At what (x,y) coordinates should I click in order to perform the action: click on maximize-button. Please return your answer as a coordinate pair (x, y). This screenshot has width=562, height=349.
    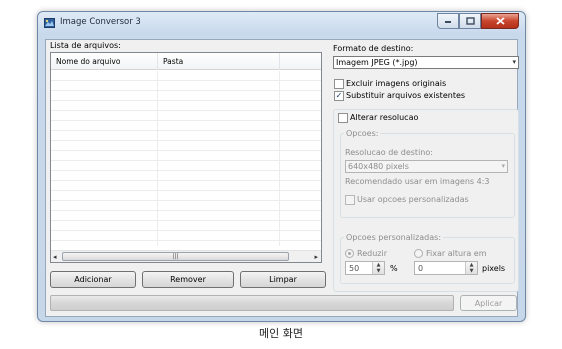
    Looking at the image, I should click on (470, 21).